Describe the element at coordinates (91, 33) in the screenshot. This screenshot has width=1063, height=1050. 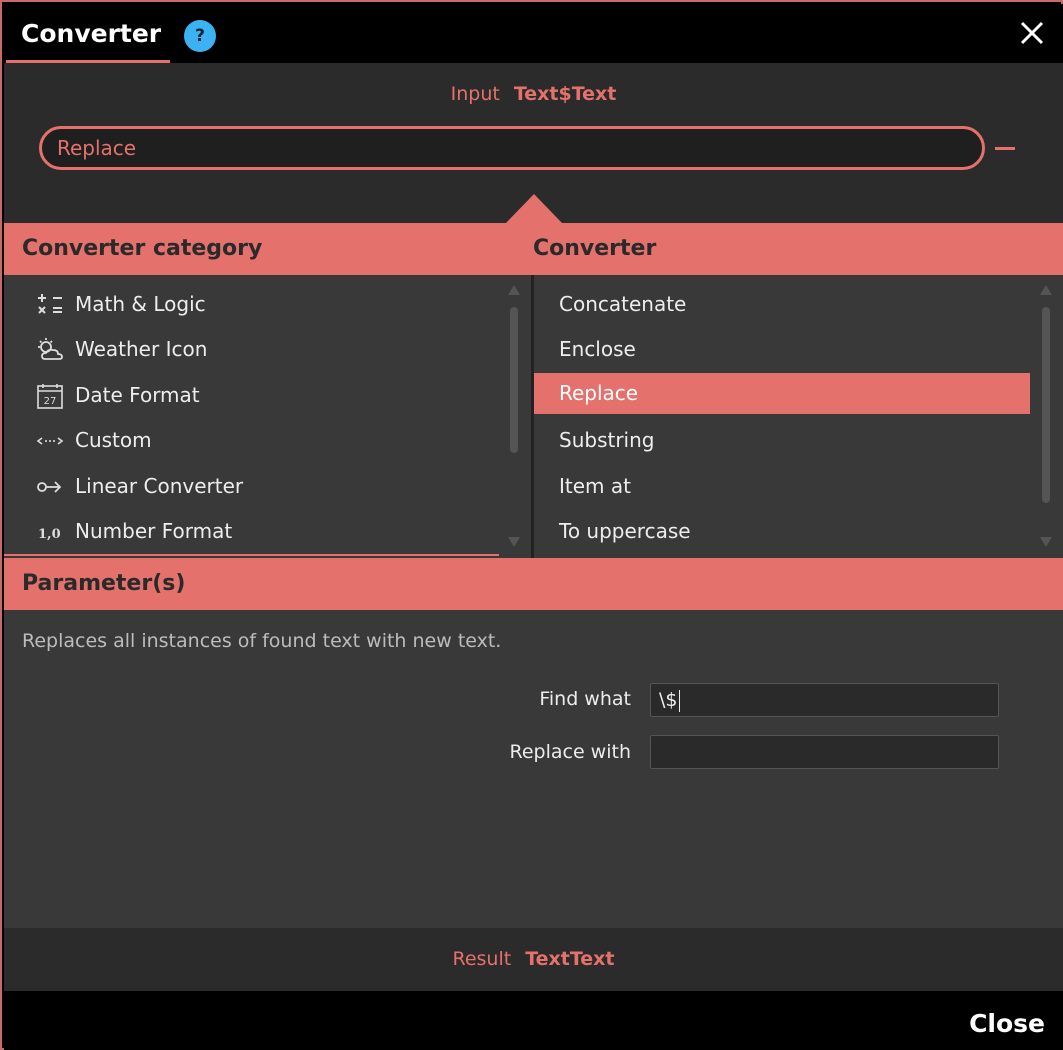
I see `dialog-title: Converter` at that location.